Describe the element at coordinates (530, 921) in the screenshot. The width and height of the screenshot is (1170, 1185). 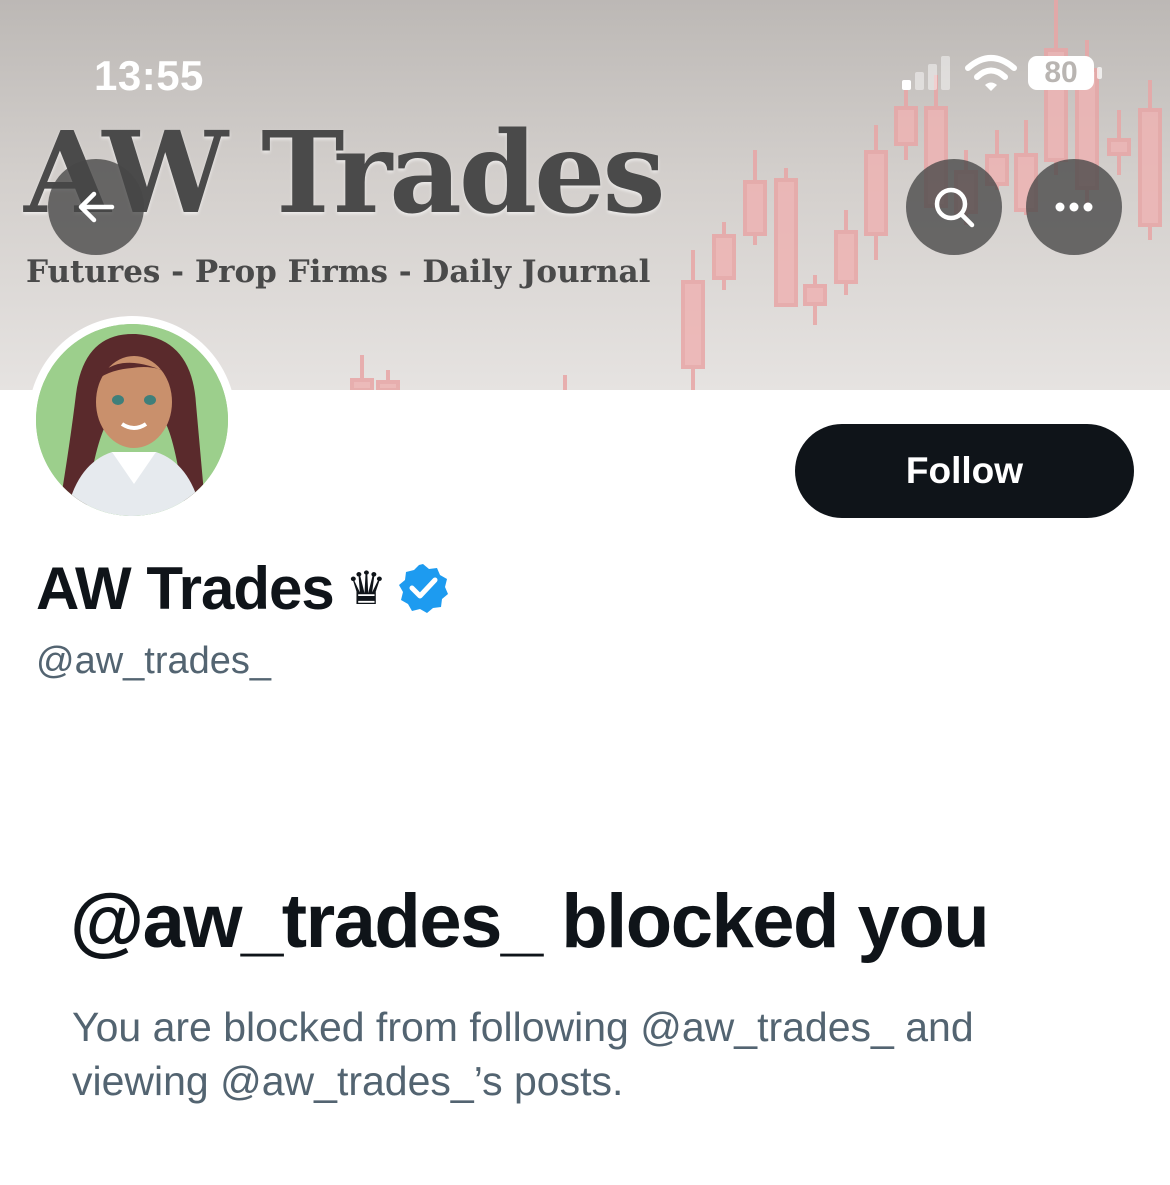
I see `blocked-title: @aw_trades_ blocked you` at that location.